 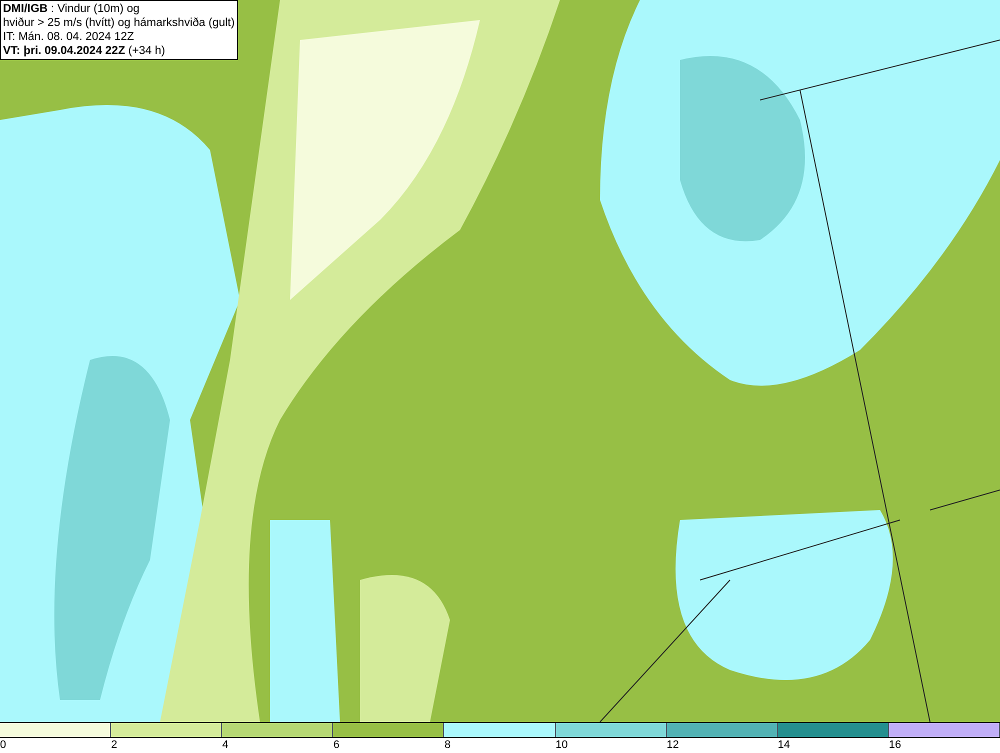 I want to click on legend-label: 16, so click(x=895, y=745).